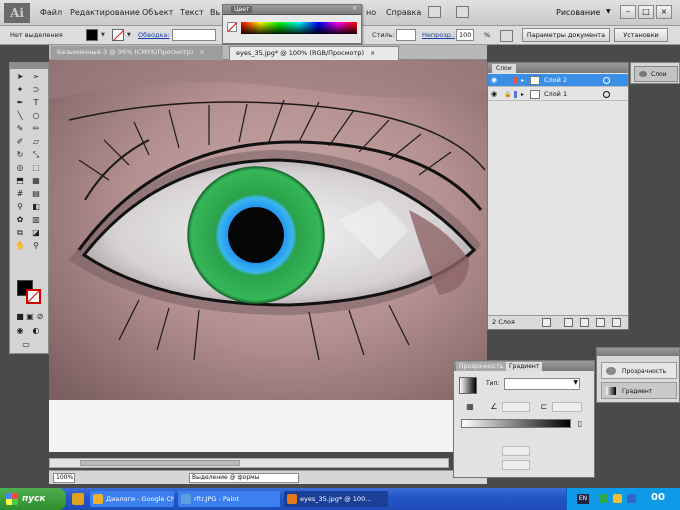 Image resolution: width=680 pixels, height=510 pixels. What do you see at coordinates (299, 28) in the screenshot?
I see `color-spectrum` at bounding box center [299, 28].